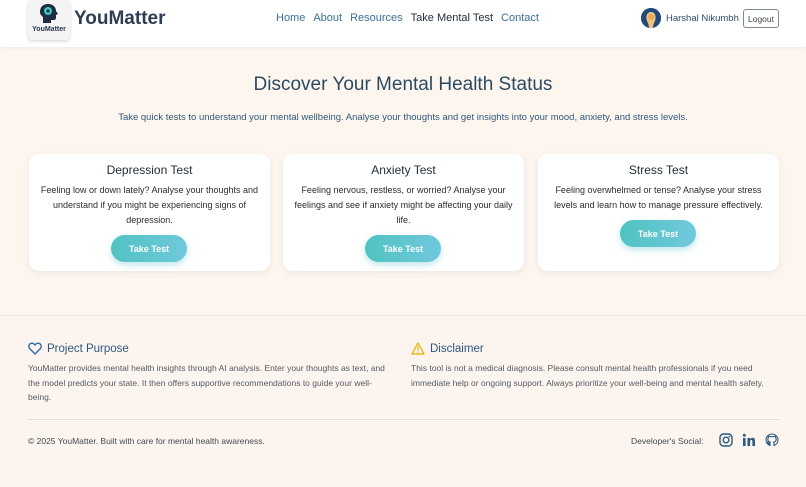  What do you see at coordinates (403, 419) in the screenshot?
I see `footer-divider` at bounding box center [403, 419].